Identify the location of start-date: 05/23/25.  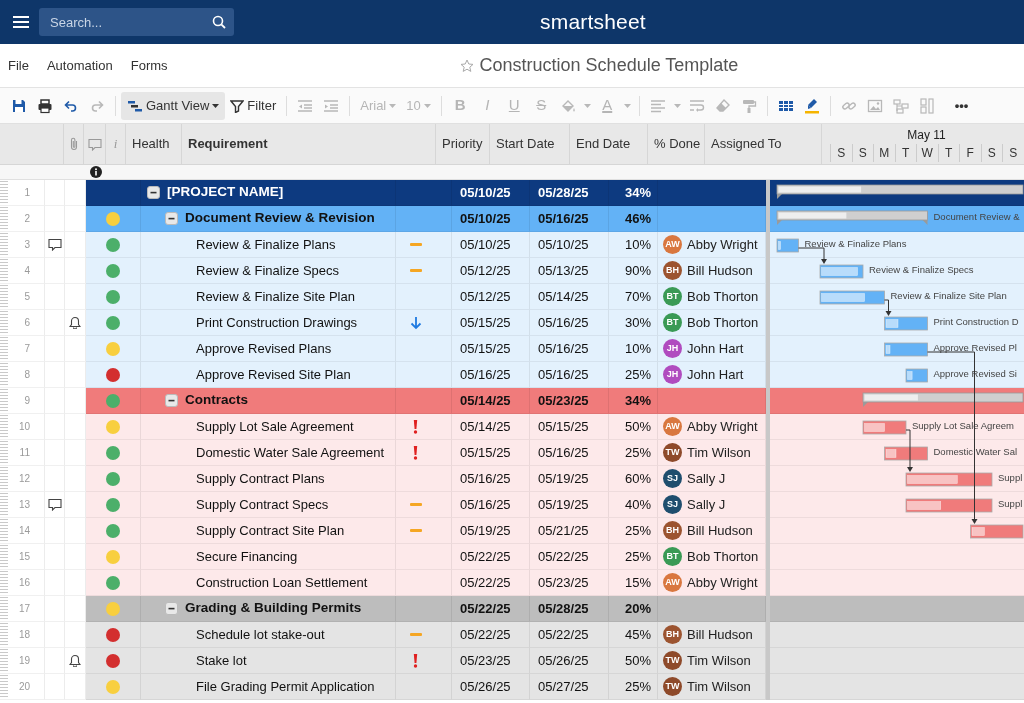
(485, 660).